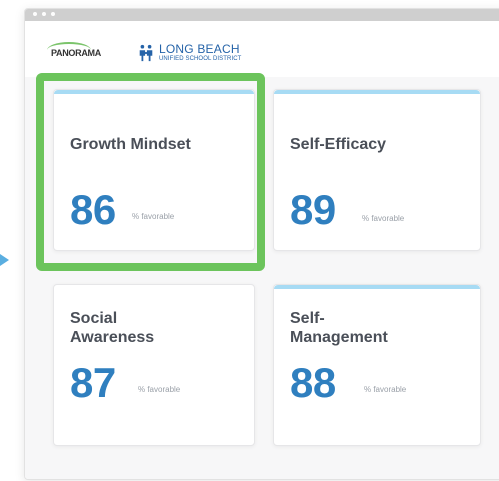 The width and height of the screenshot is (499, 481). What do you see at coordinates (154, 365) in the screenshot?
I see `metric-card-social-awareness: Social Awareness 87 % favorable` at bounding box center [154, 365].